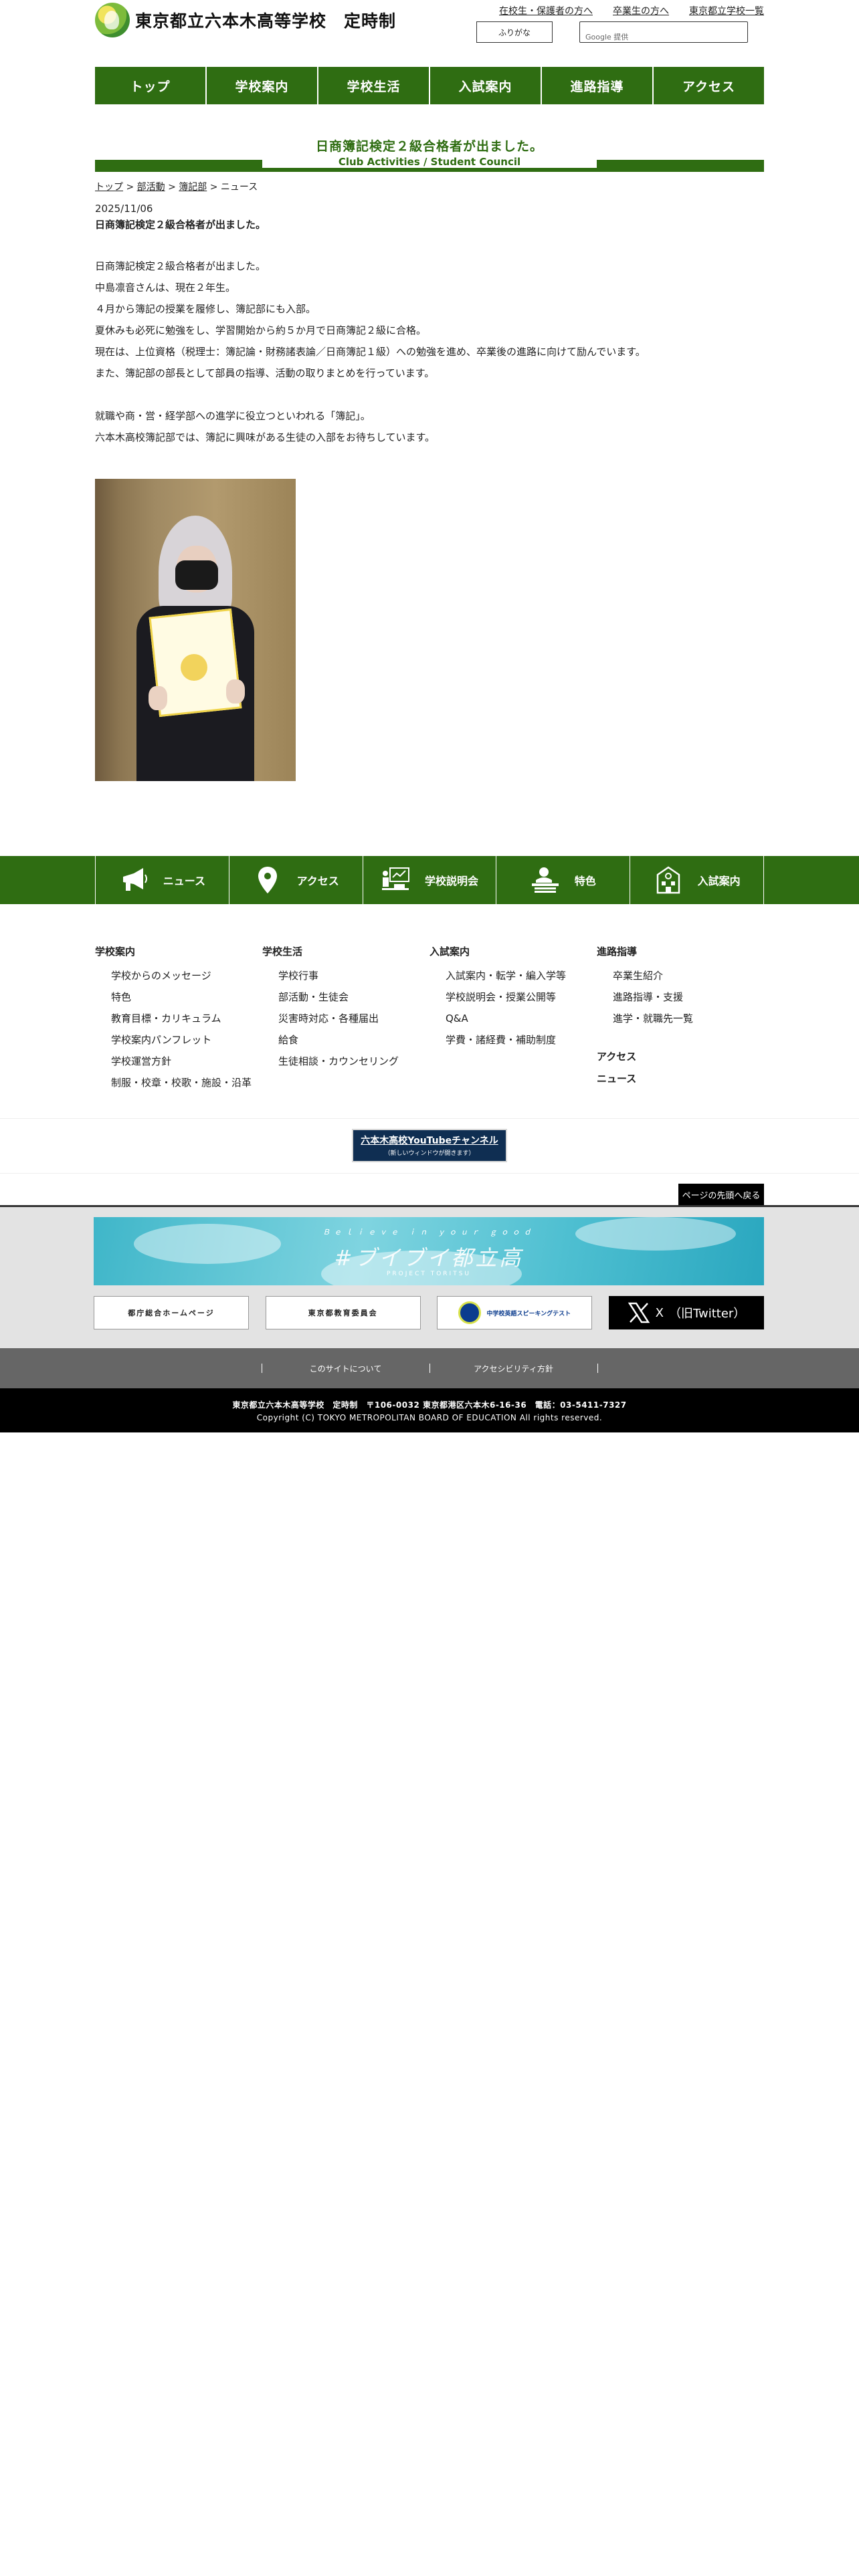 The height and width of the screenshot is (2576, 859). I want to click on sitemap-link-access: アクセス, so click(680, 1056).